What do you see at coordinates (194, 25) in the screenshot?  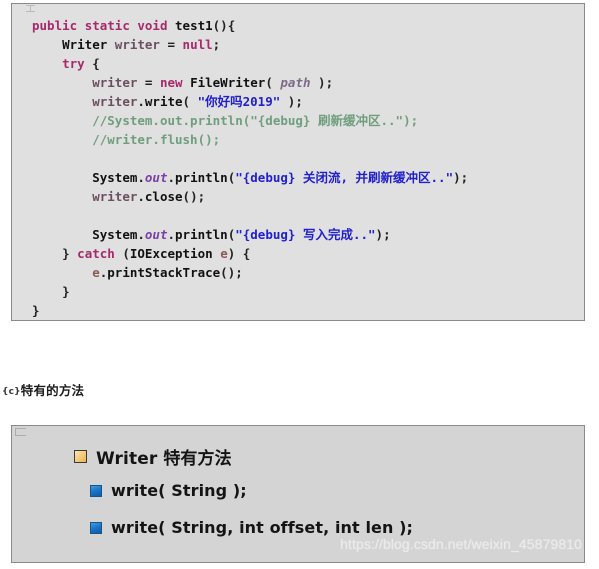 I see `code-token-type: test1` at bounding box center [194, 25].